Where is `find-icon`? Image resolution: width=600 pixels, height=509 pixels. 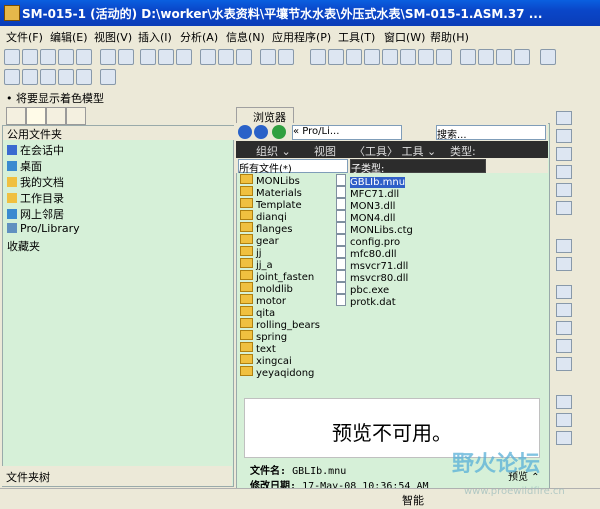 find-icon is located at coordinates (226, 57).